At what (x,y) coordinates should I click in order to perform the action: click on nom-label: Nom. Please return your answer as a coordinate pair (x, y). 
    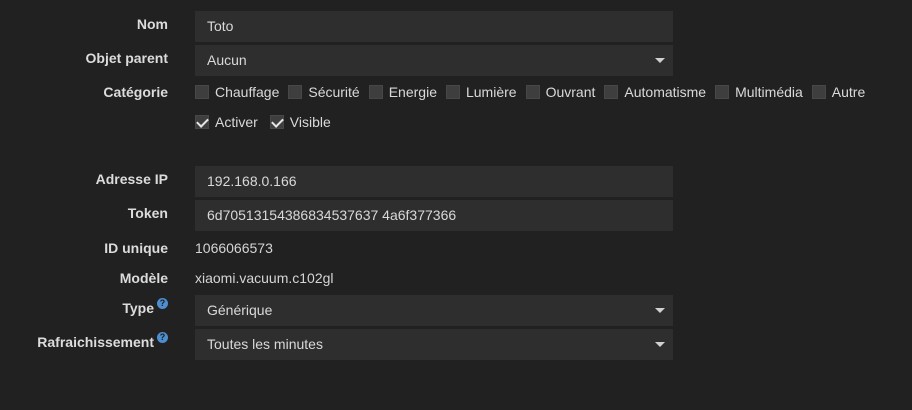
    Looking at the image, I should click on (152, 24).